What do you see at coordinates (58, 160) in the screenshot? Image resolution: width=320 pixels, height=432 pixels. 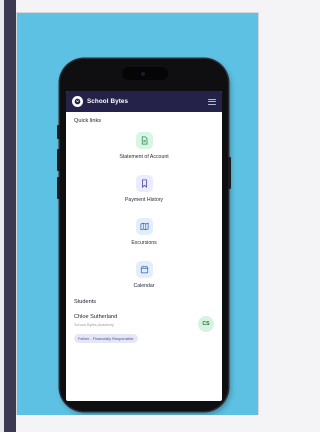 I see `phone-volume-up` at bounding box center [58, 160].